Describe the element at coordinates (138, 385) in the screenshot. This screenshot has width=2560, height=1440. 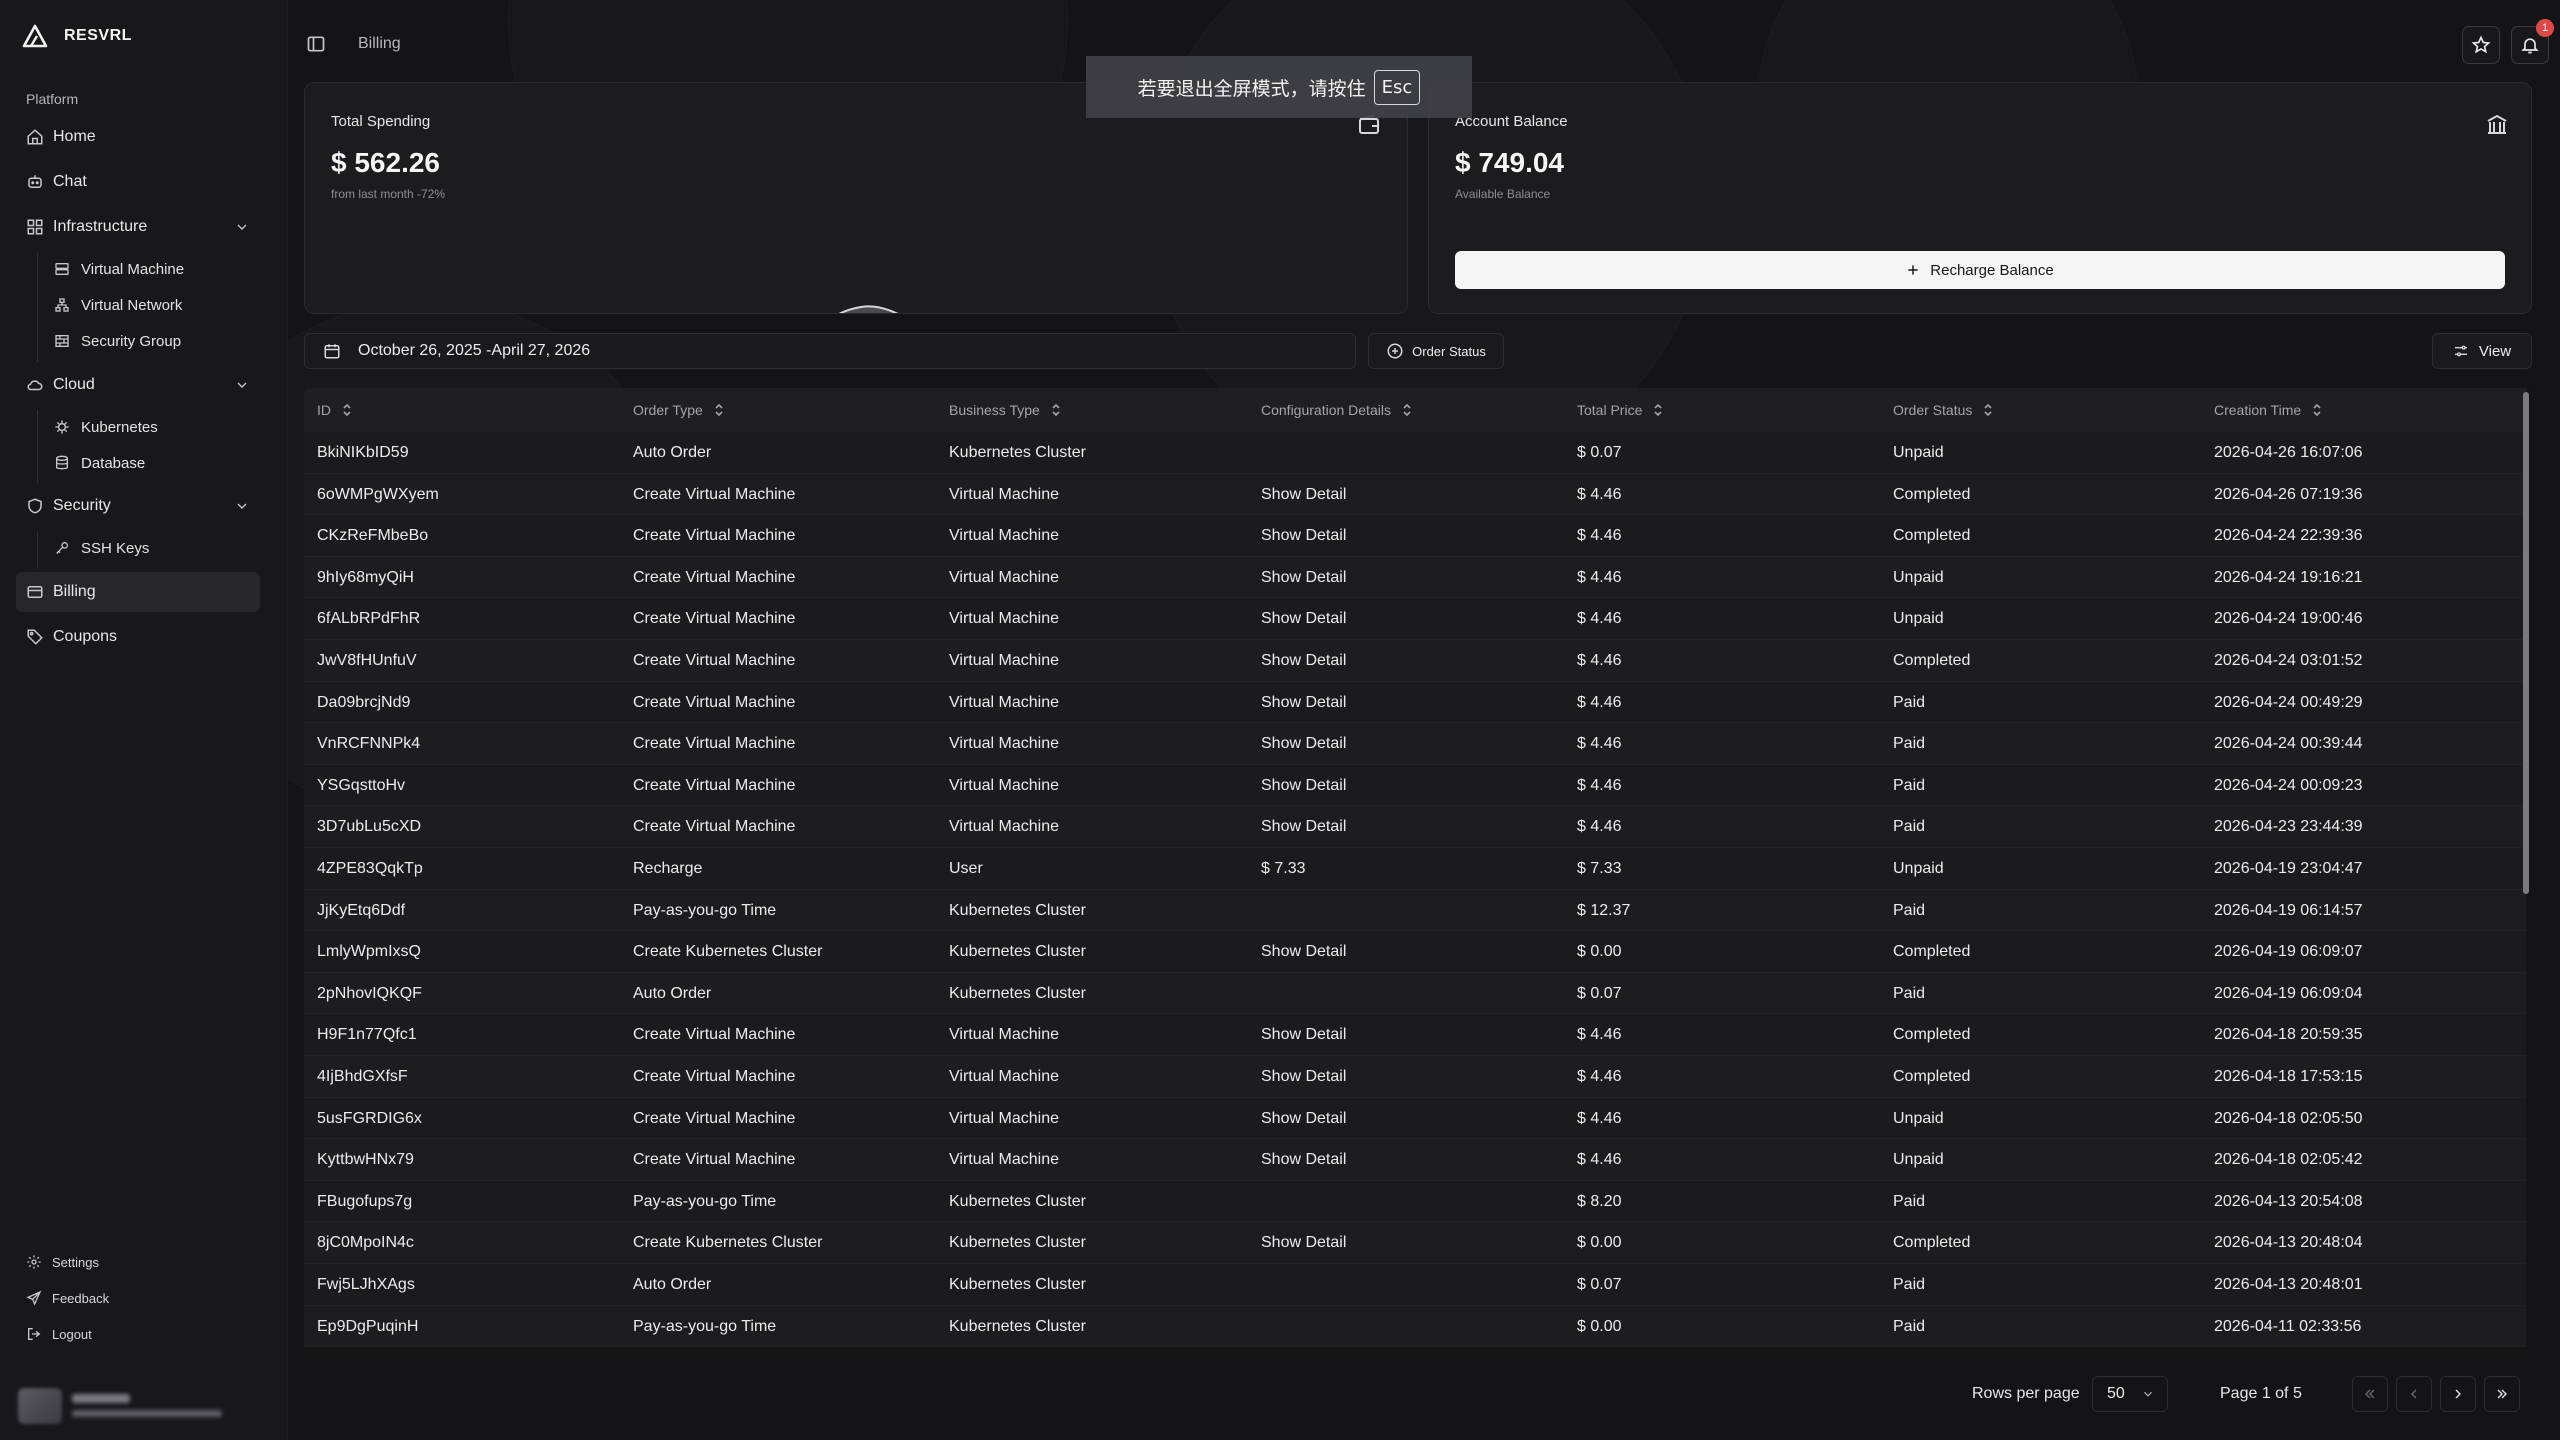
I see `sidebar-item-cloud: Cloud` at that location.